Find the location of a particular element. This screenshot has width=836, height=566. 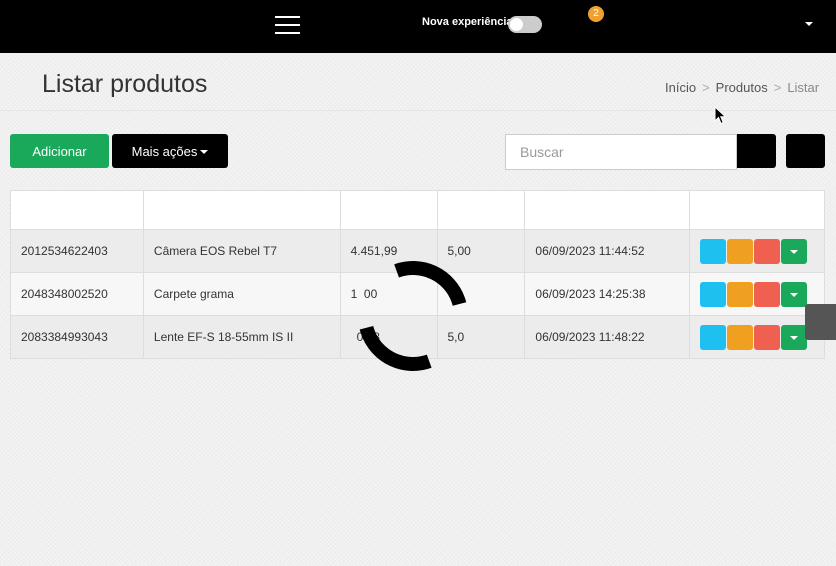

breadcrumb: Início > Produtos > Listar is located at coordinates (742, 87).